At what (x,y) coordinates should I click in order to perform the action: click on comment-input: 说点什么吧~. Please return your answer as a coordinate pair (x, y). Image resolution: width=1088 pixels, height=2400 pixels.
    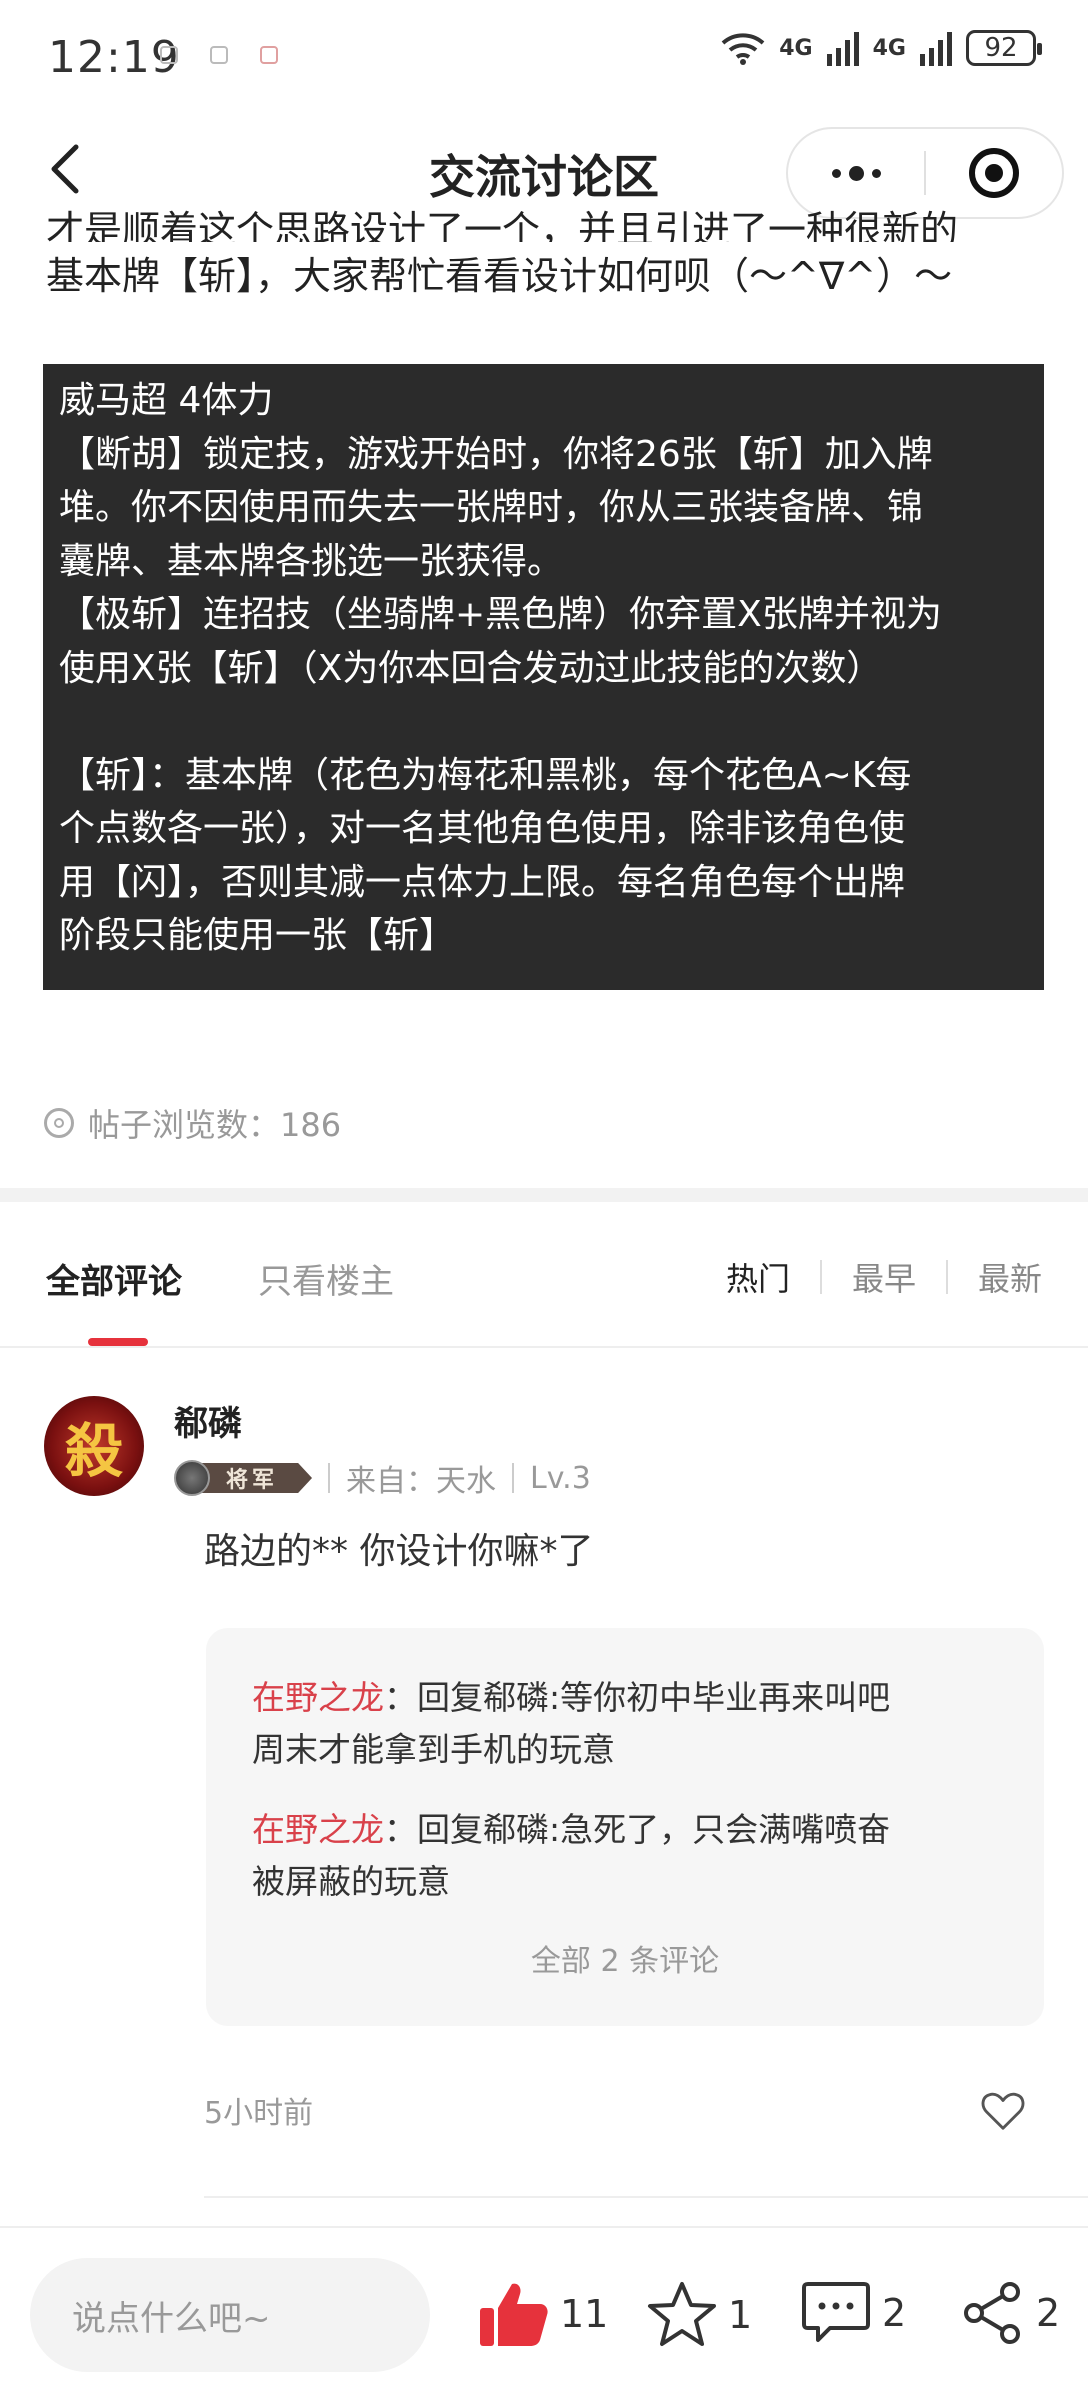
    Looking at the image, I should click on (230, 2315).